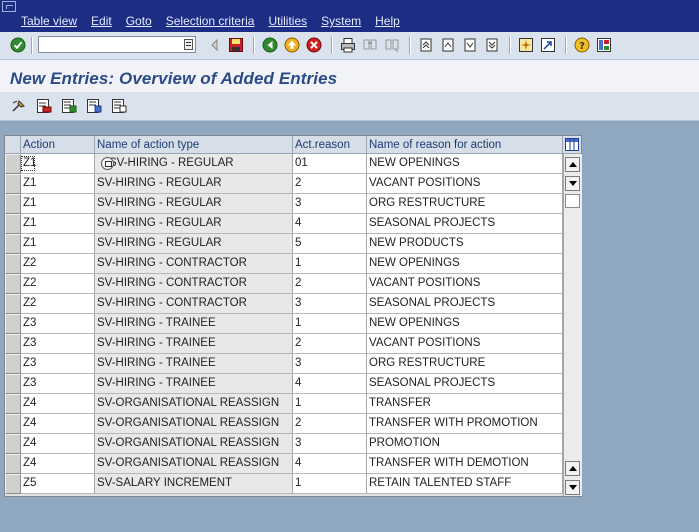 Image resolution: width=699 pixels, height=532 pixels. What do you see at coordinates (448, 45) in the screenshot?
I see `previous-page-icon` at bounding box center [448, 45].